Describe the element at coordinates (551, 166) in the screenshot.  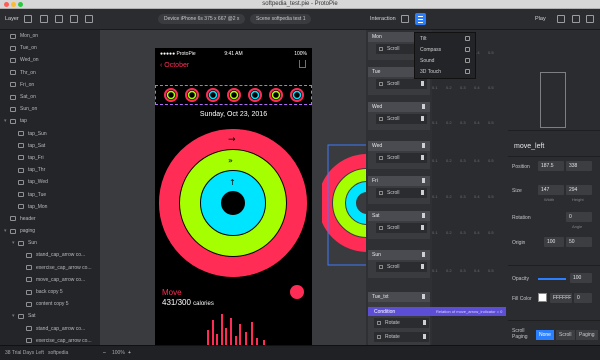
I see `position-x-field: 187.5` at that location.